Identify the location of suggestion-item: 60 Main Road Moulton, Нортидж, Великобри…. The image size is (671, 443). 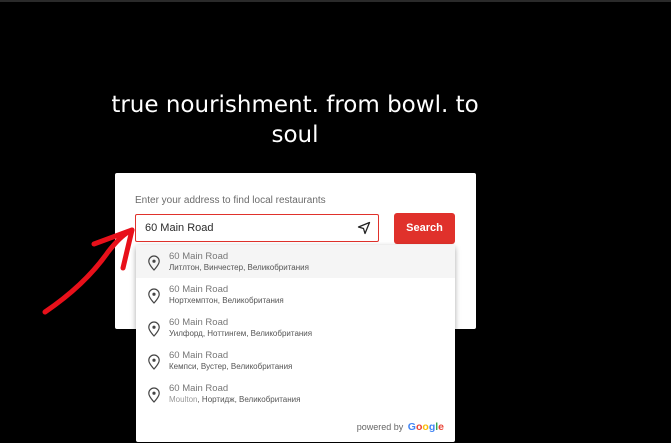
(295, 393).